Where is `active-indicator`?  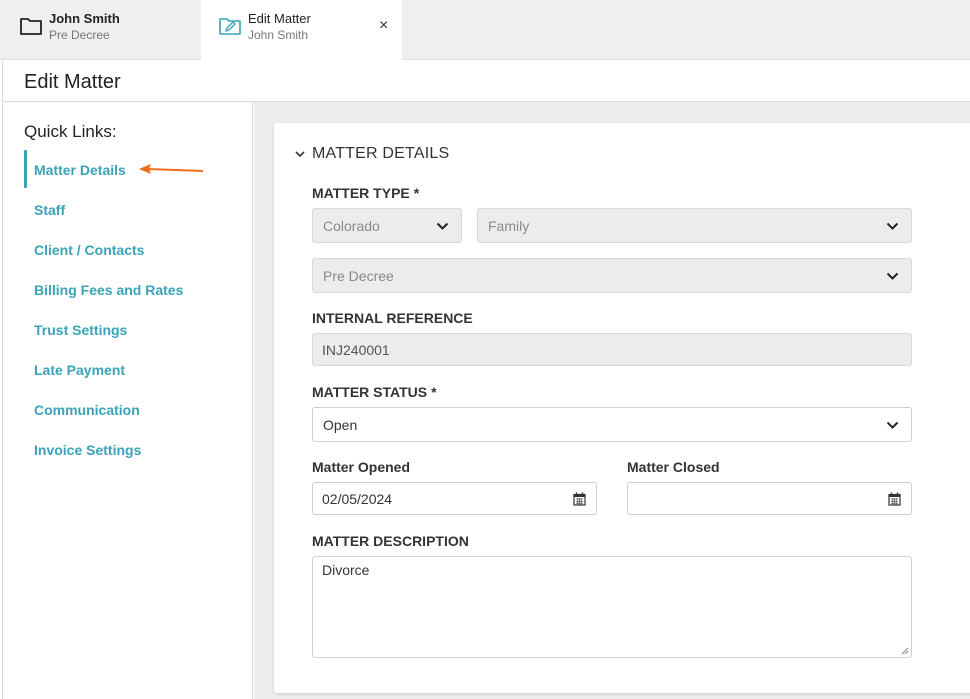
active-indicator is located at coordinates (25, 169).